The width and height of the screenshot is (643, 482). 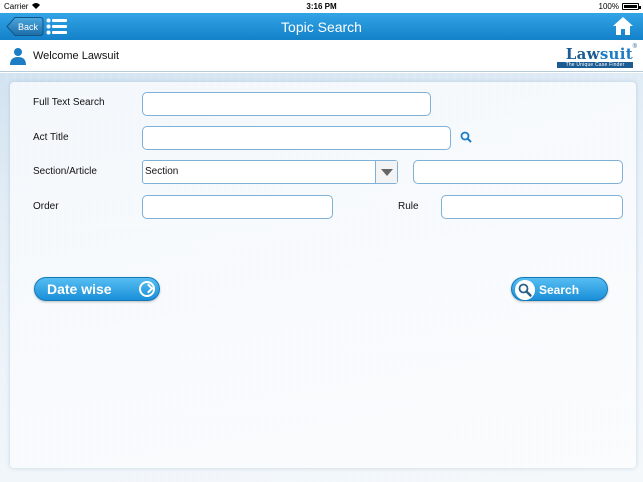 I want to click on search-label: Search, so click(x=559, y=290).